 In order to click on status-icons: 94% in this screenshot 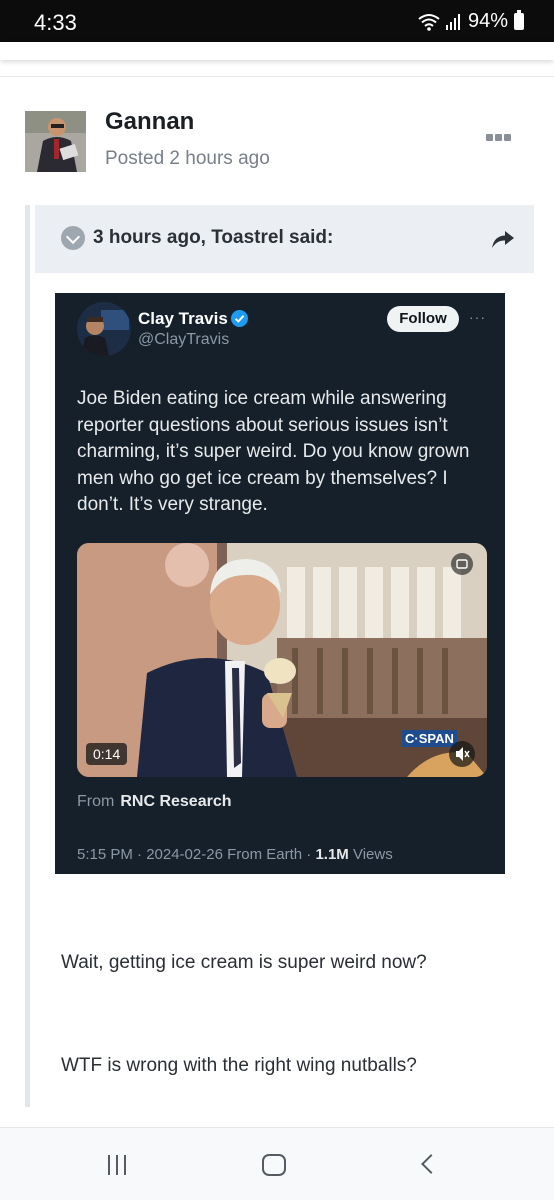, I will do `click(471, 21)`.